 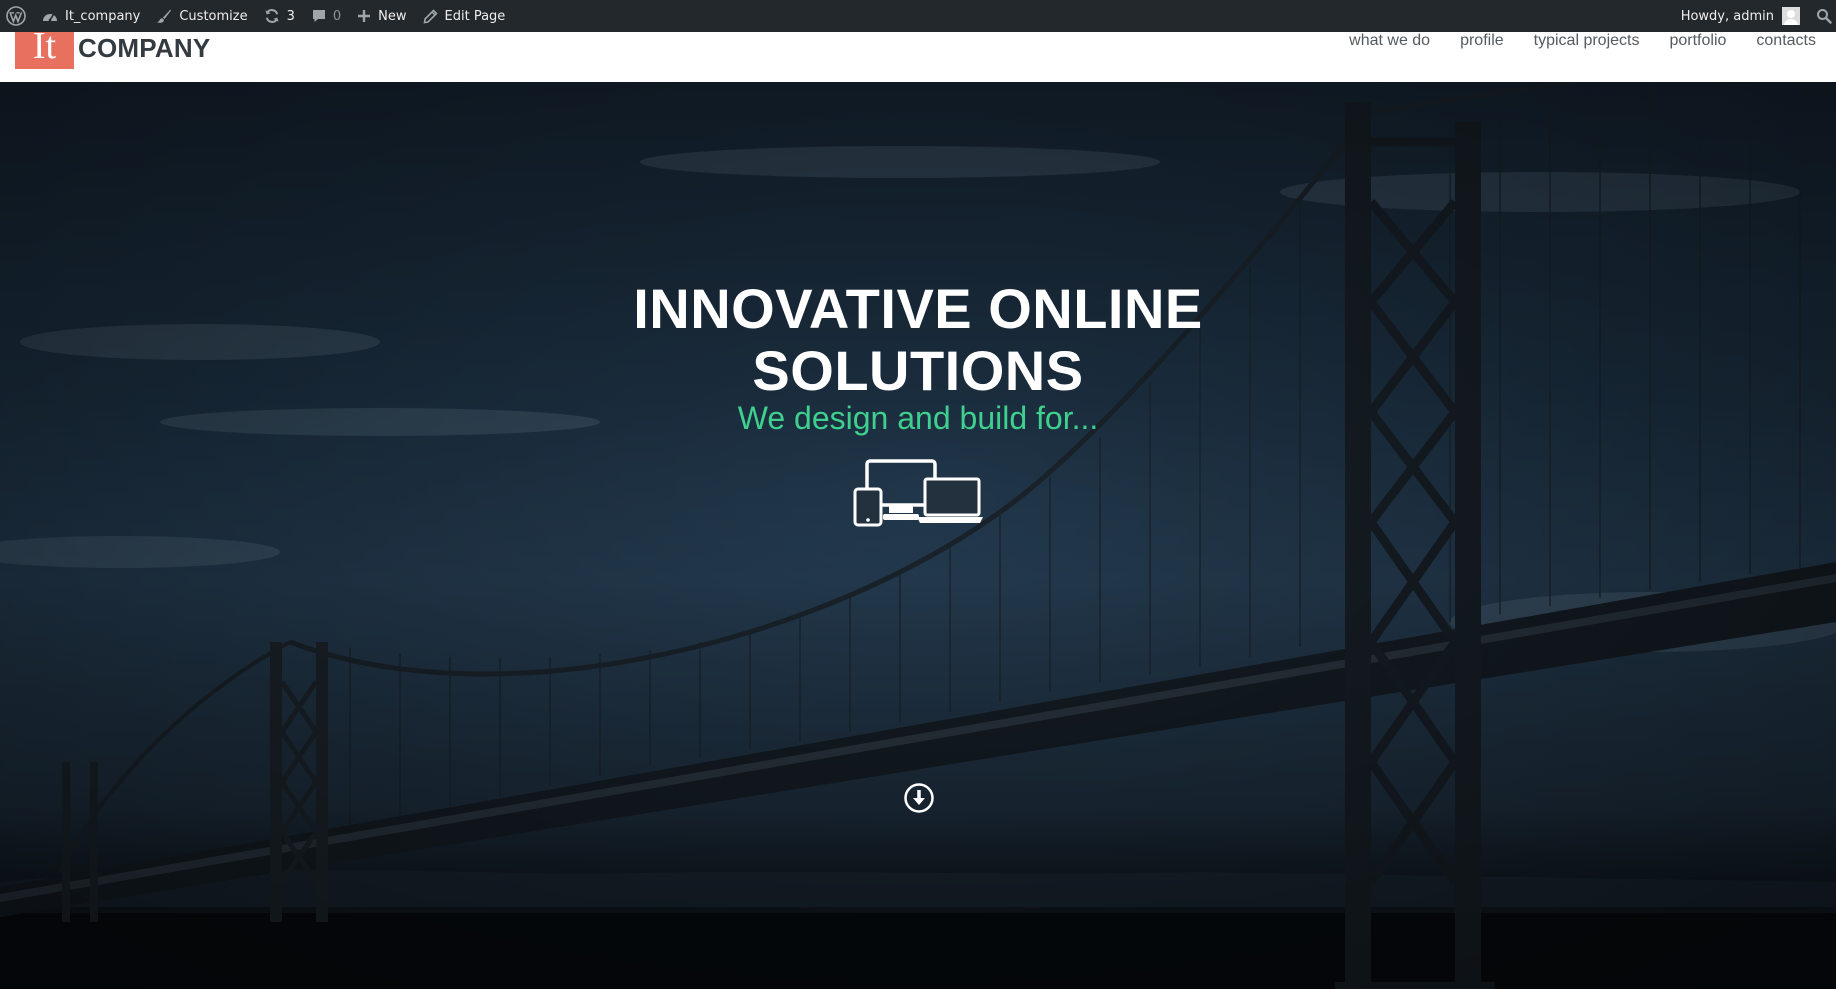 I want to click on hero-title-line-1: INNOVATIVE ONLINE, so click(x=918, y=308).